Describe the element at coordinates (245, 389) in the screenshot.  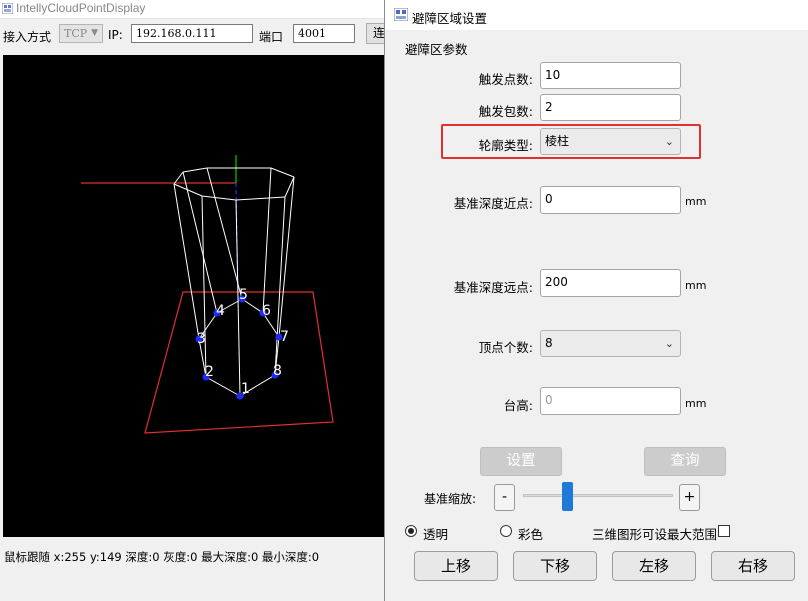
I see `vertex-label-1: 1` at that location.